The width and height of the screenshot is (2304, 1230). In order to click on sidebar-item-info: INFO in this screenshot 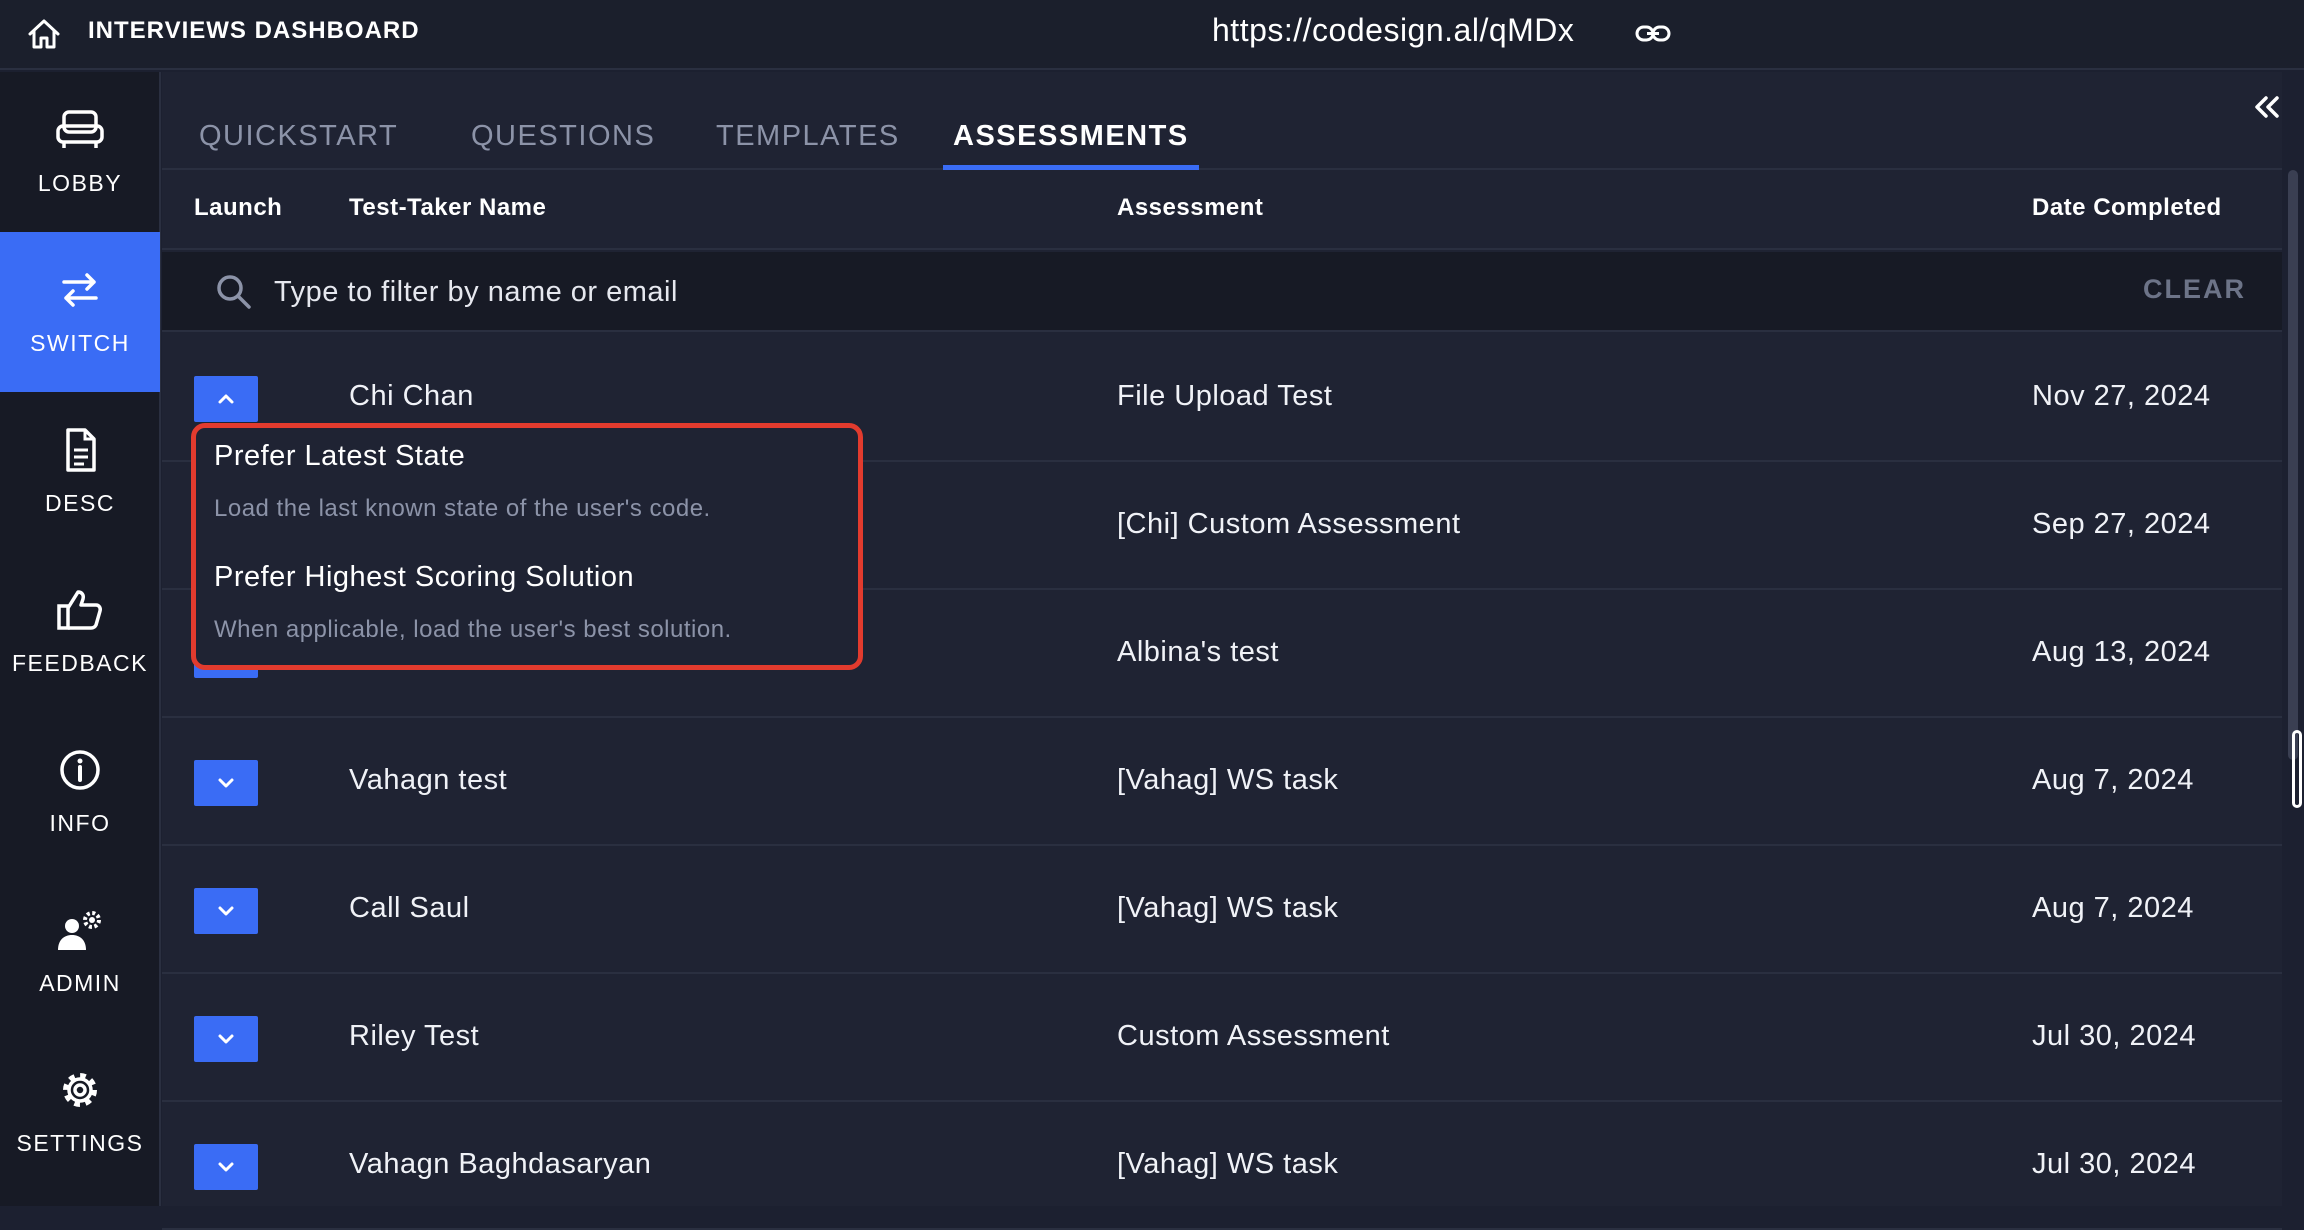, I will do `click(80, 792)`.